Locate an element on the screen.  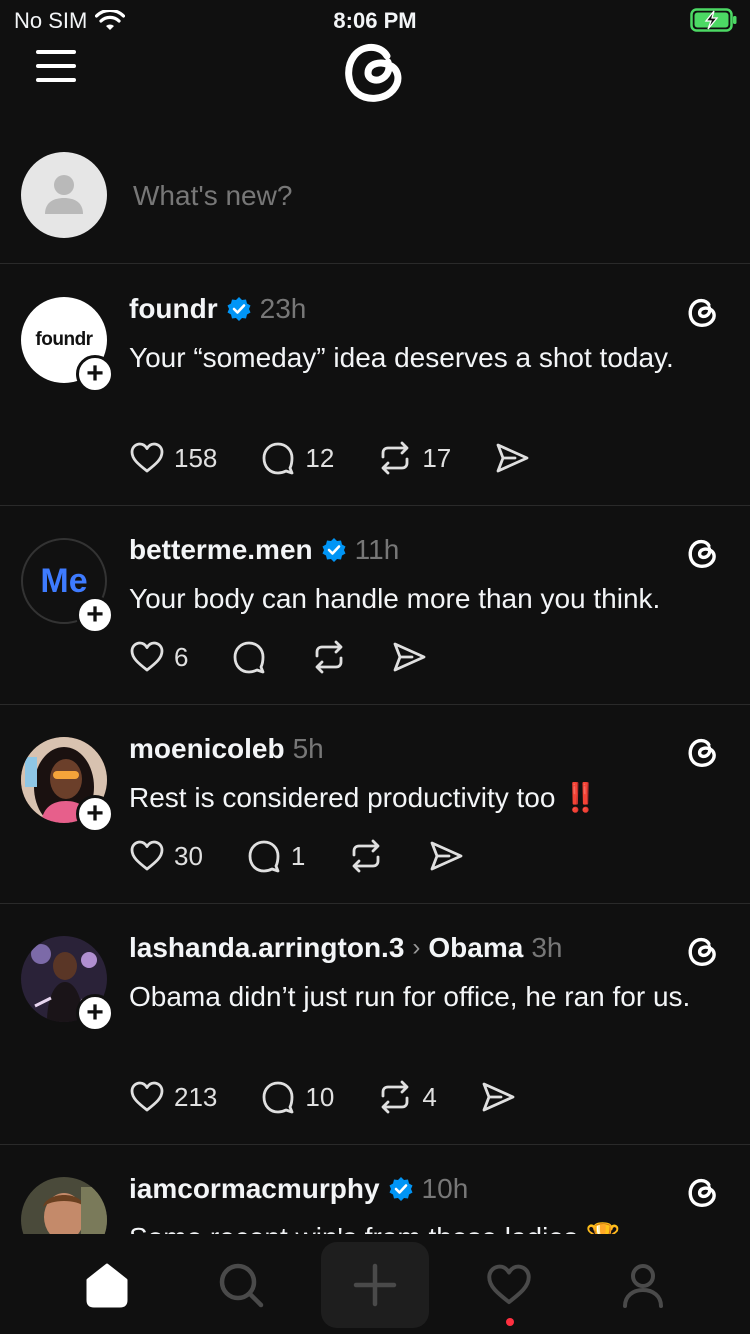
my-avatar is located at coordinates (64, 195).